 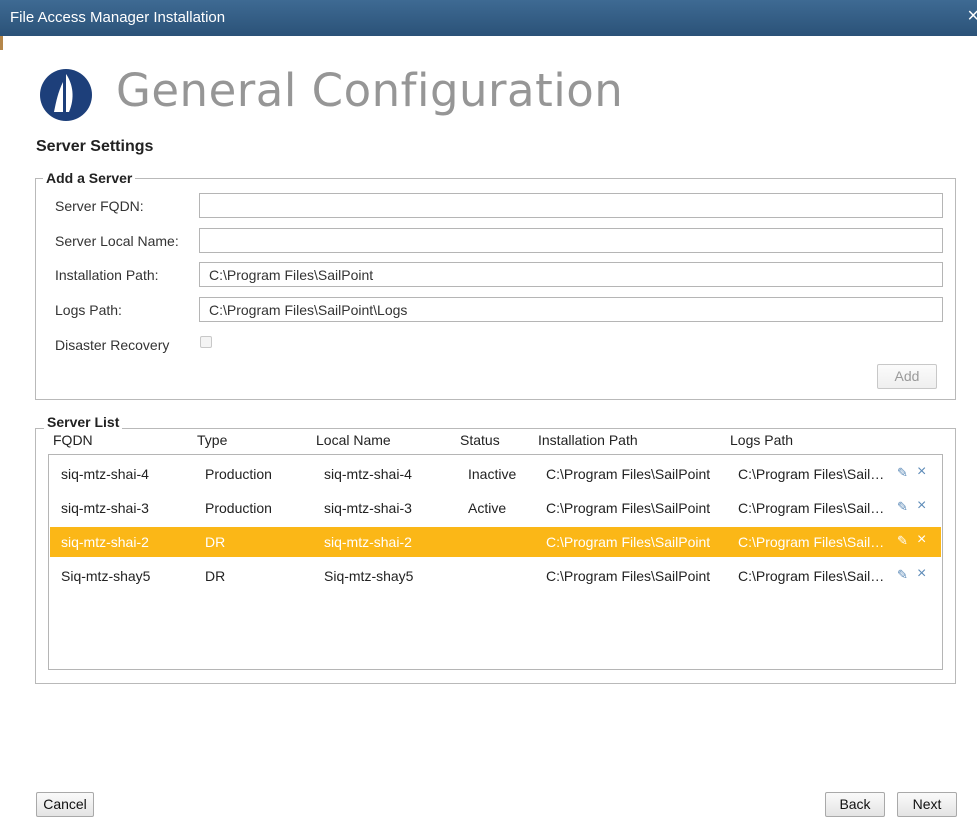 What do you see at coordinates (488, 18) in the screenshot?
I see `window-titlebar: File Access Manager Installation ×` at bounding box center [488, 18].